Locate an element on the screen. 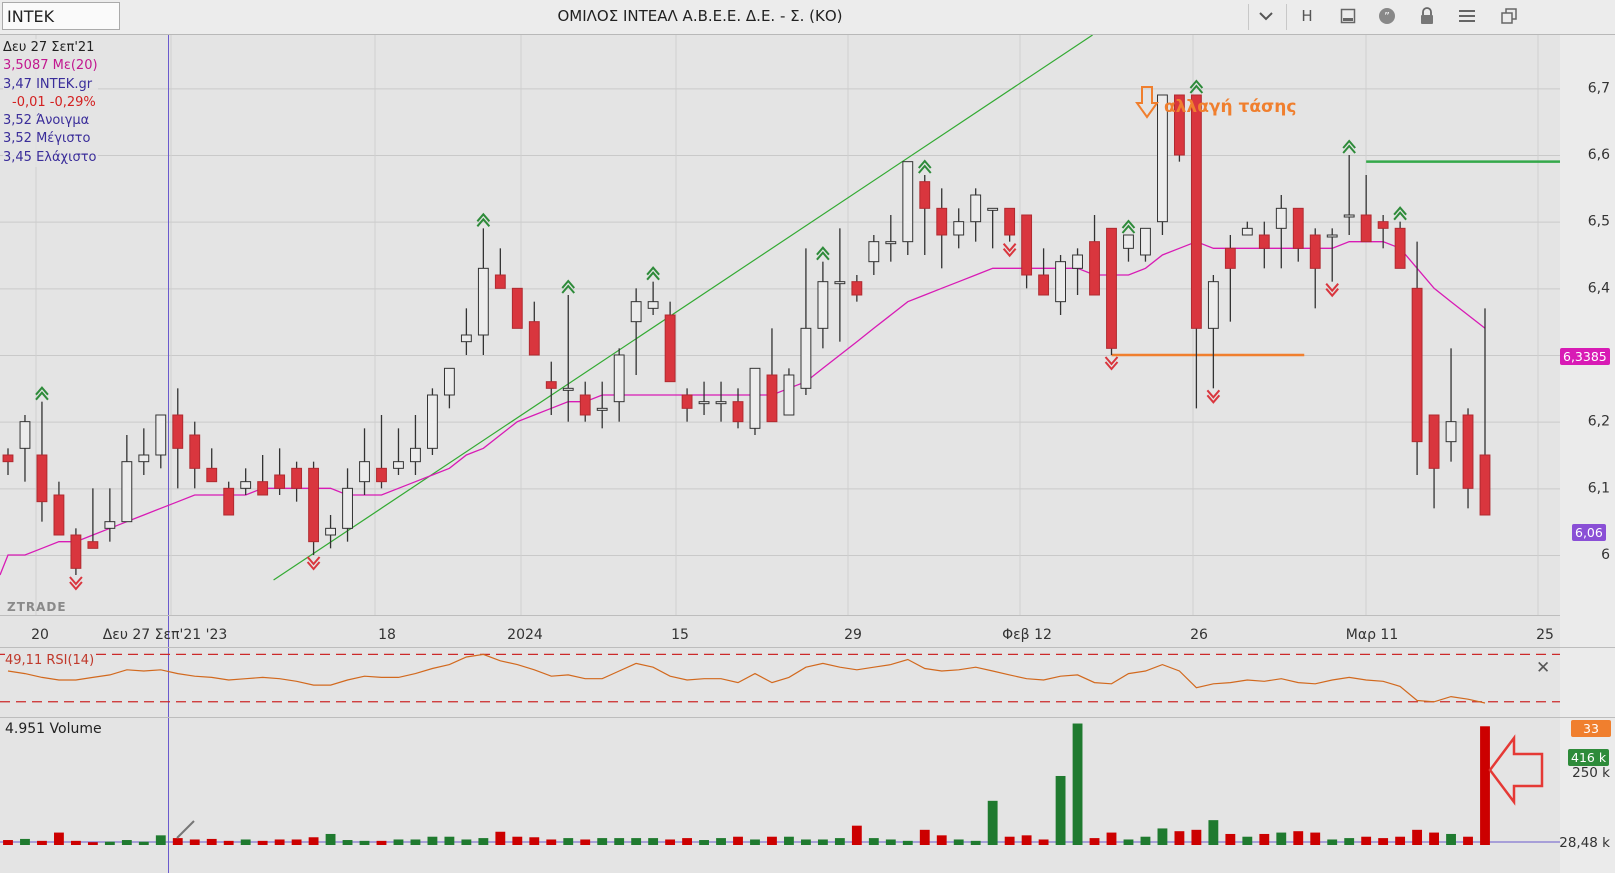 This screenshot has height=873, width=1615. quote-icon: ” is located at coordinates (1387, 16).